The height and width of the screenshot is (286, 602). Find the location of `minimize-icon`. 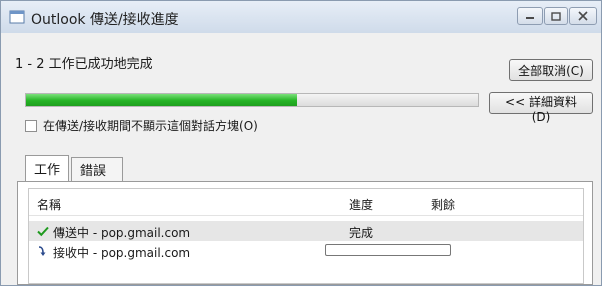

minimize-icon is located at coordinates (530, 18).